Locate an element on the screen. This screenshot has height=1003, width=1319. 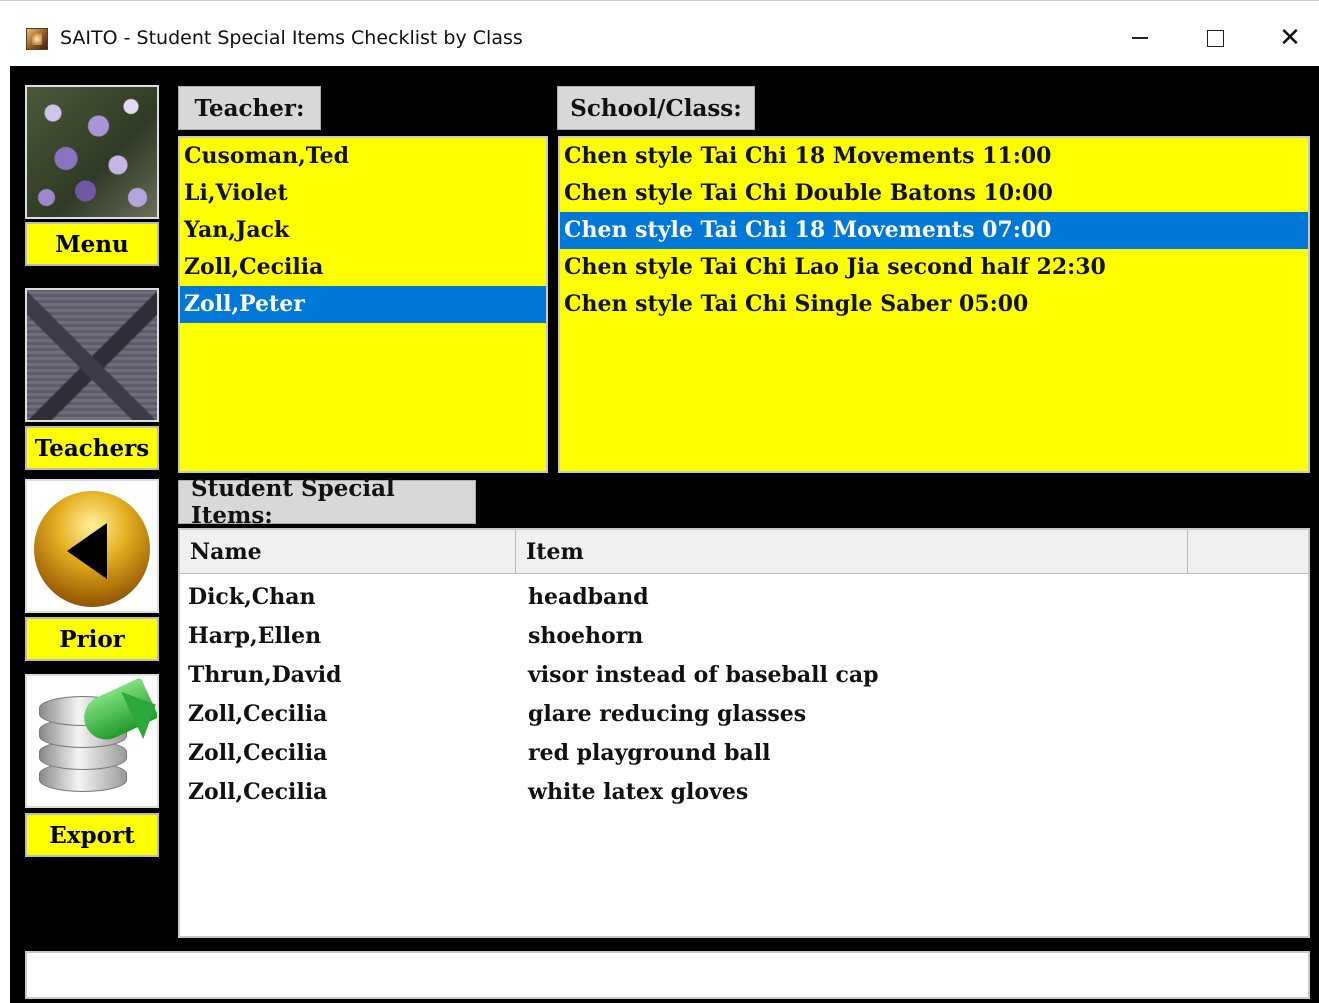
cell-name: Harp,Ellen is located at coordinates (255, 636).